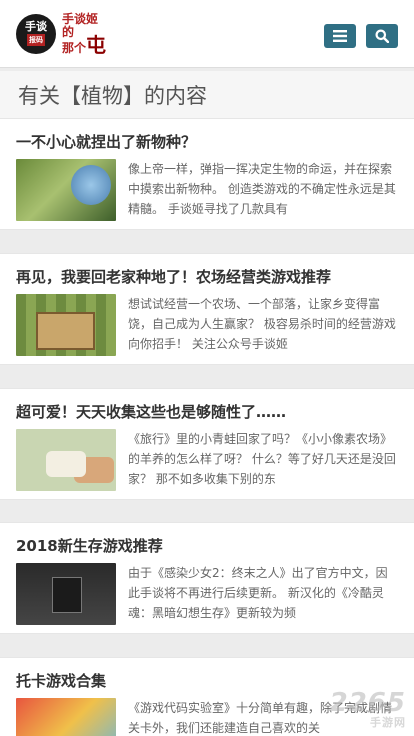 Image resolution: width=414 pixels, height=736 pixels. Describe the element at coordinates (74, 47) in the screenshot. I see `logo-line3: 那个` at that location.